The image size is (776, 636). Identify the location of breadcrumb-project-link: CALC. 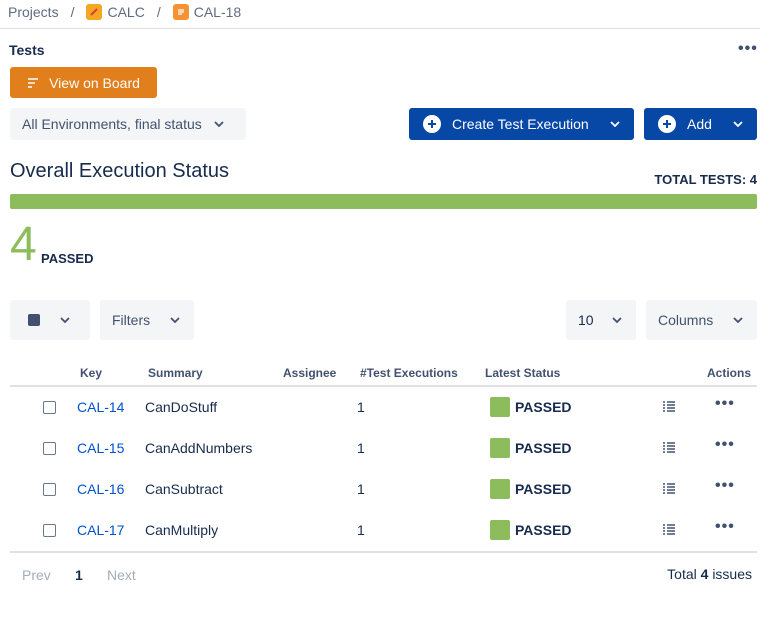
(125, 12).